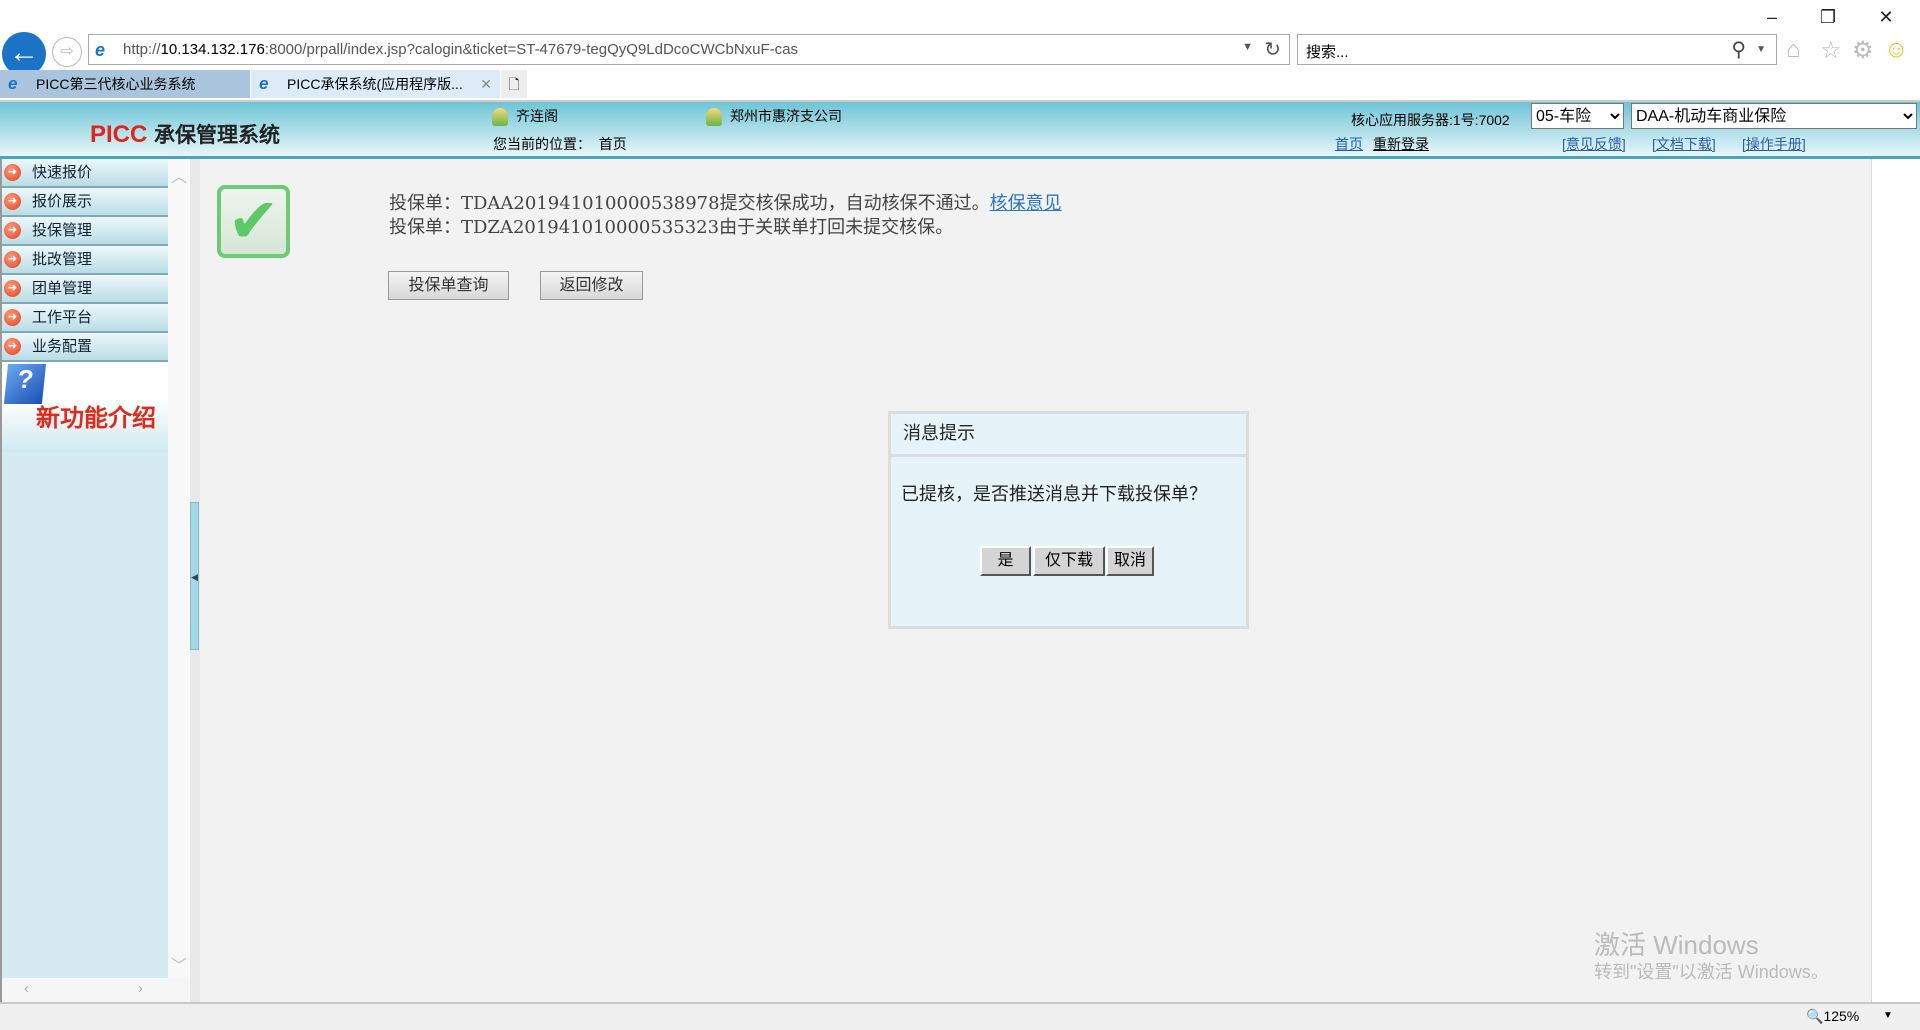  I want to click on sidebar-item-label: 投保管理, so click(62, 230).